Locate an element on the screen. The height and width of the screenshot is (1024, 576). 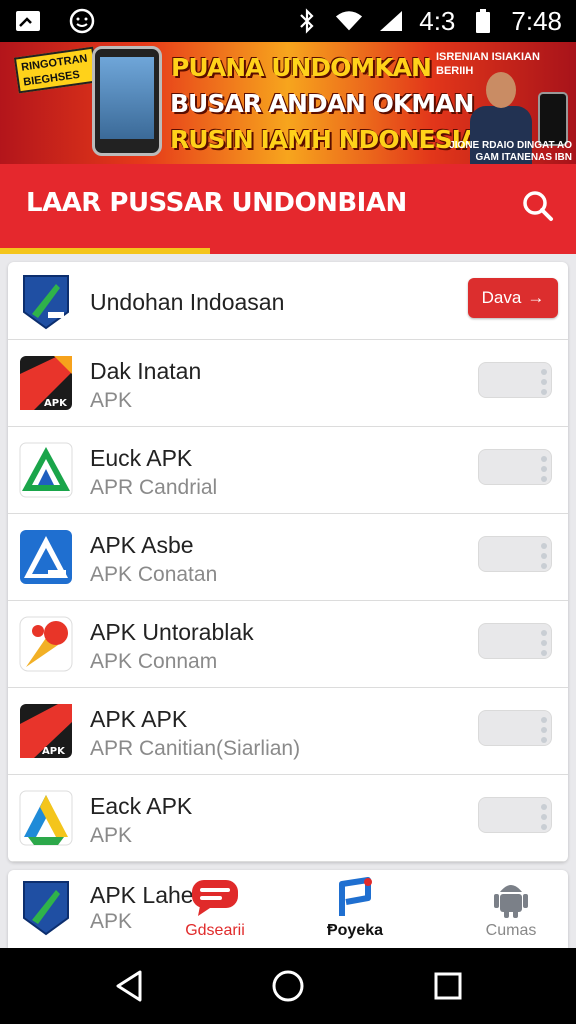
bluetooth-icon is located at coordinates (307, 21).